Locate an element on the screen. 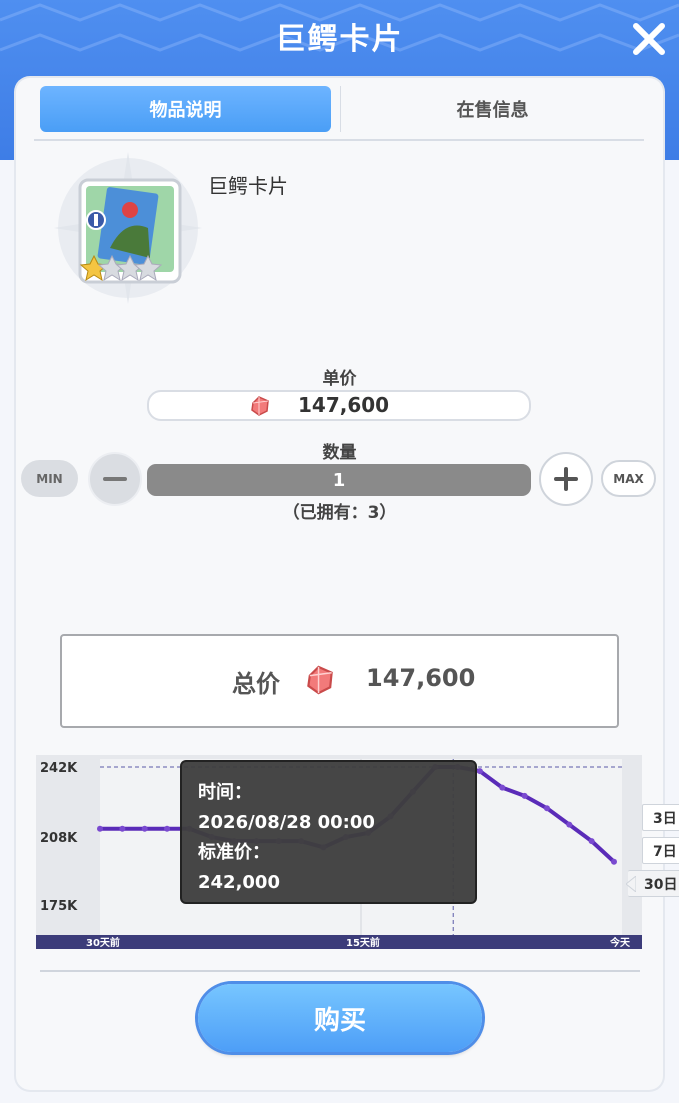 The height and width of the screenshot is (1103, 679). tab-divider is located at coordinates (340, 109).